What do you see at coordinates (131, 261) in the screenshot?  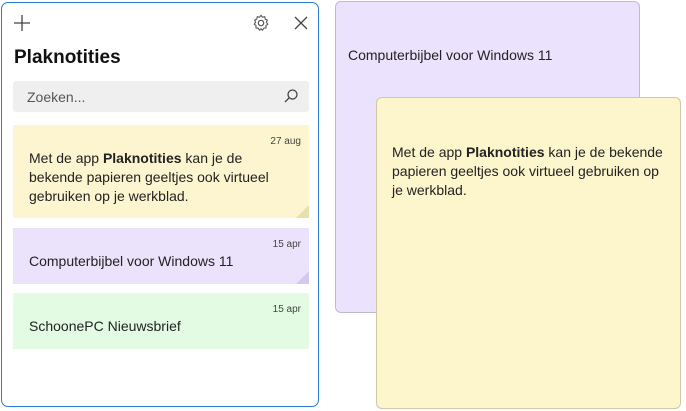 I see `note-preview-text: Computerbijbel voor Windows 11` at bounding box center [131, 261].